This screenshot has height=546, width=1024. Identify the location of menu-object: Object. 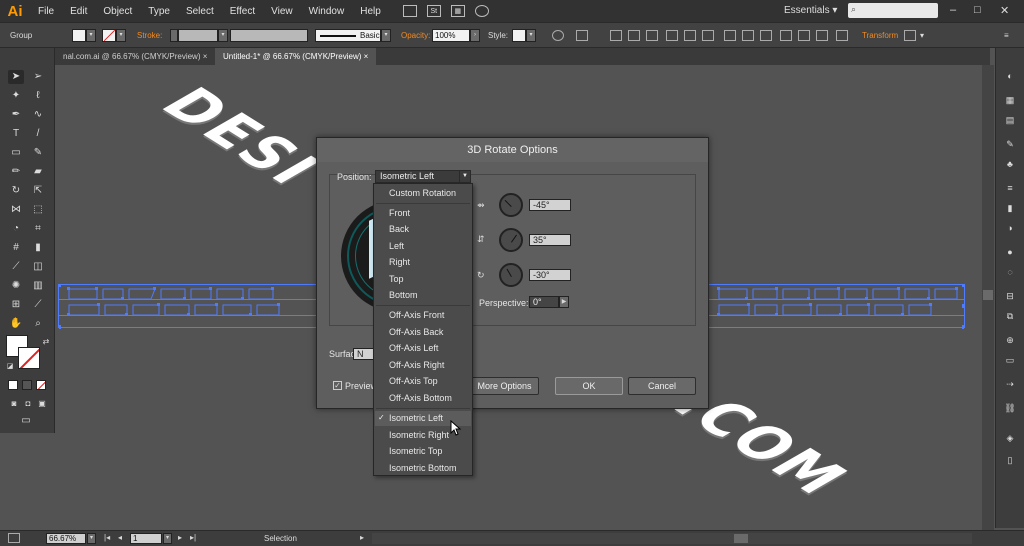
(117, 11).